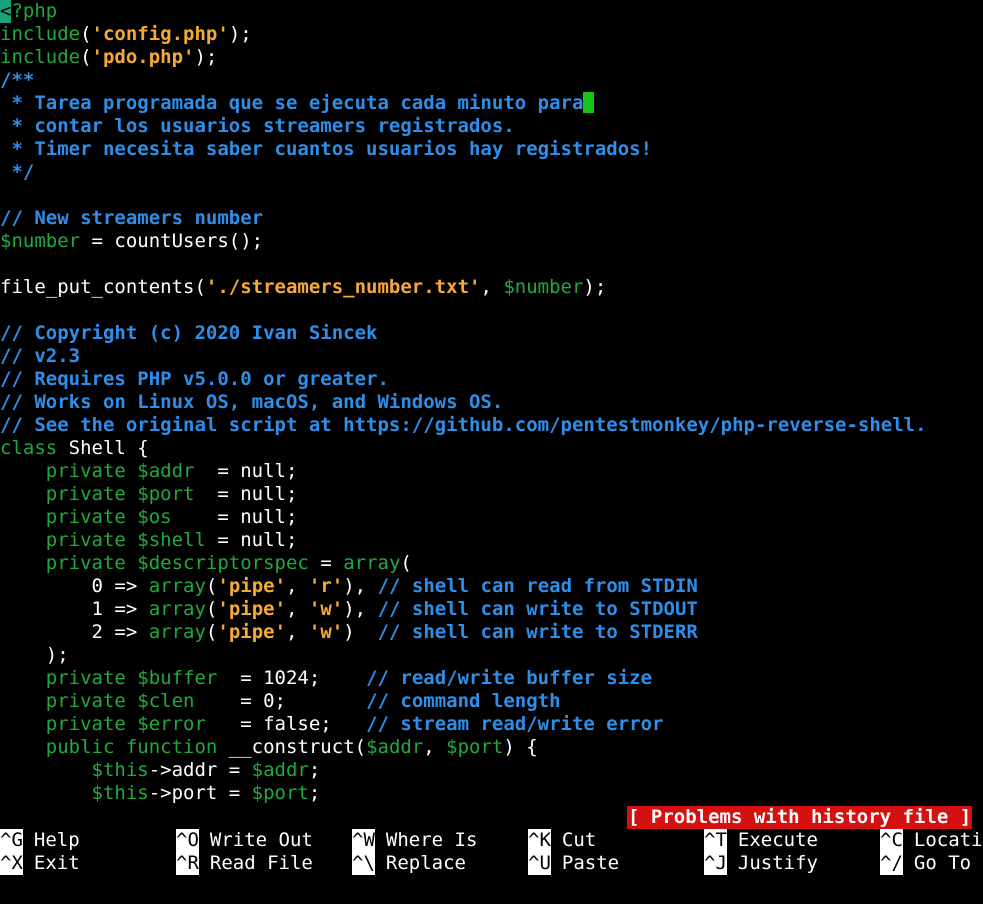 Image resolution: width=983 pixels, height=904 pixels. I want to click on code-line: <?php, so click(491, 11).